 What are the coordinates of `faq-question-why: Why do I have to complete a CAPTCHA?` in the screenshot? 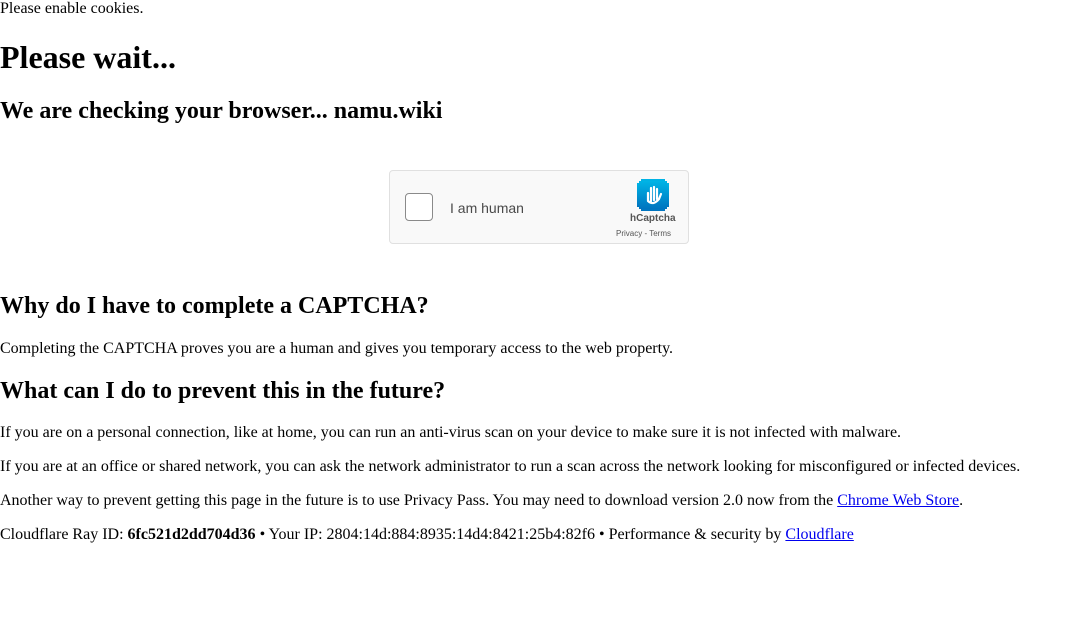 It's located at (214, 306).